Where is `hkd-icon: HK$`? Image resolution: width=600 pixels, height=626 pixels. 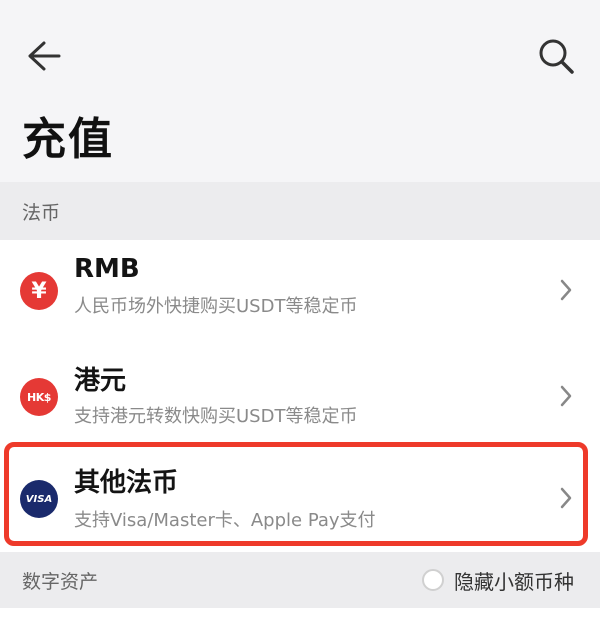 hkd-icon: HK$ is located at coordinates (39, 397).